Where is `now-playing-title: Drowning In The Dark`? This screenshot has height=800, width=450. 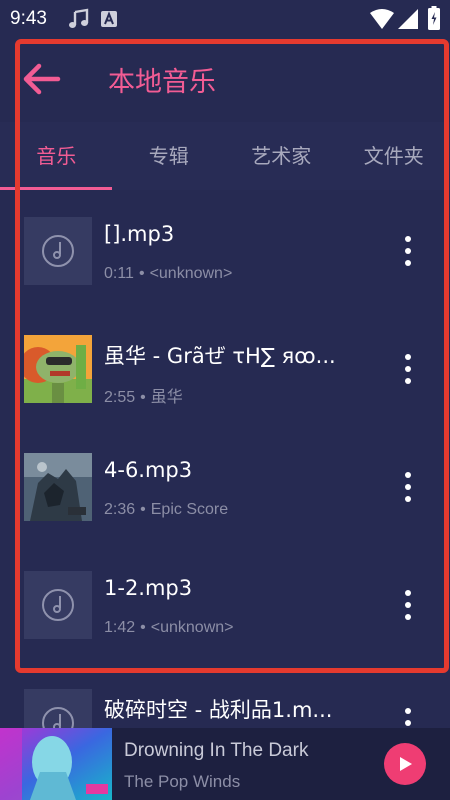
now-playing-title: Drowning In The Dark is located at coordinates (216, 750).